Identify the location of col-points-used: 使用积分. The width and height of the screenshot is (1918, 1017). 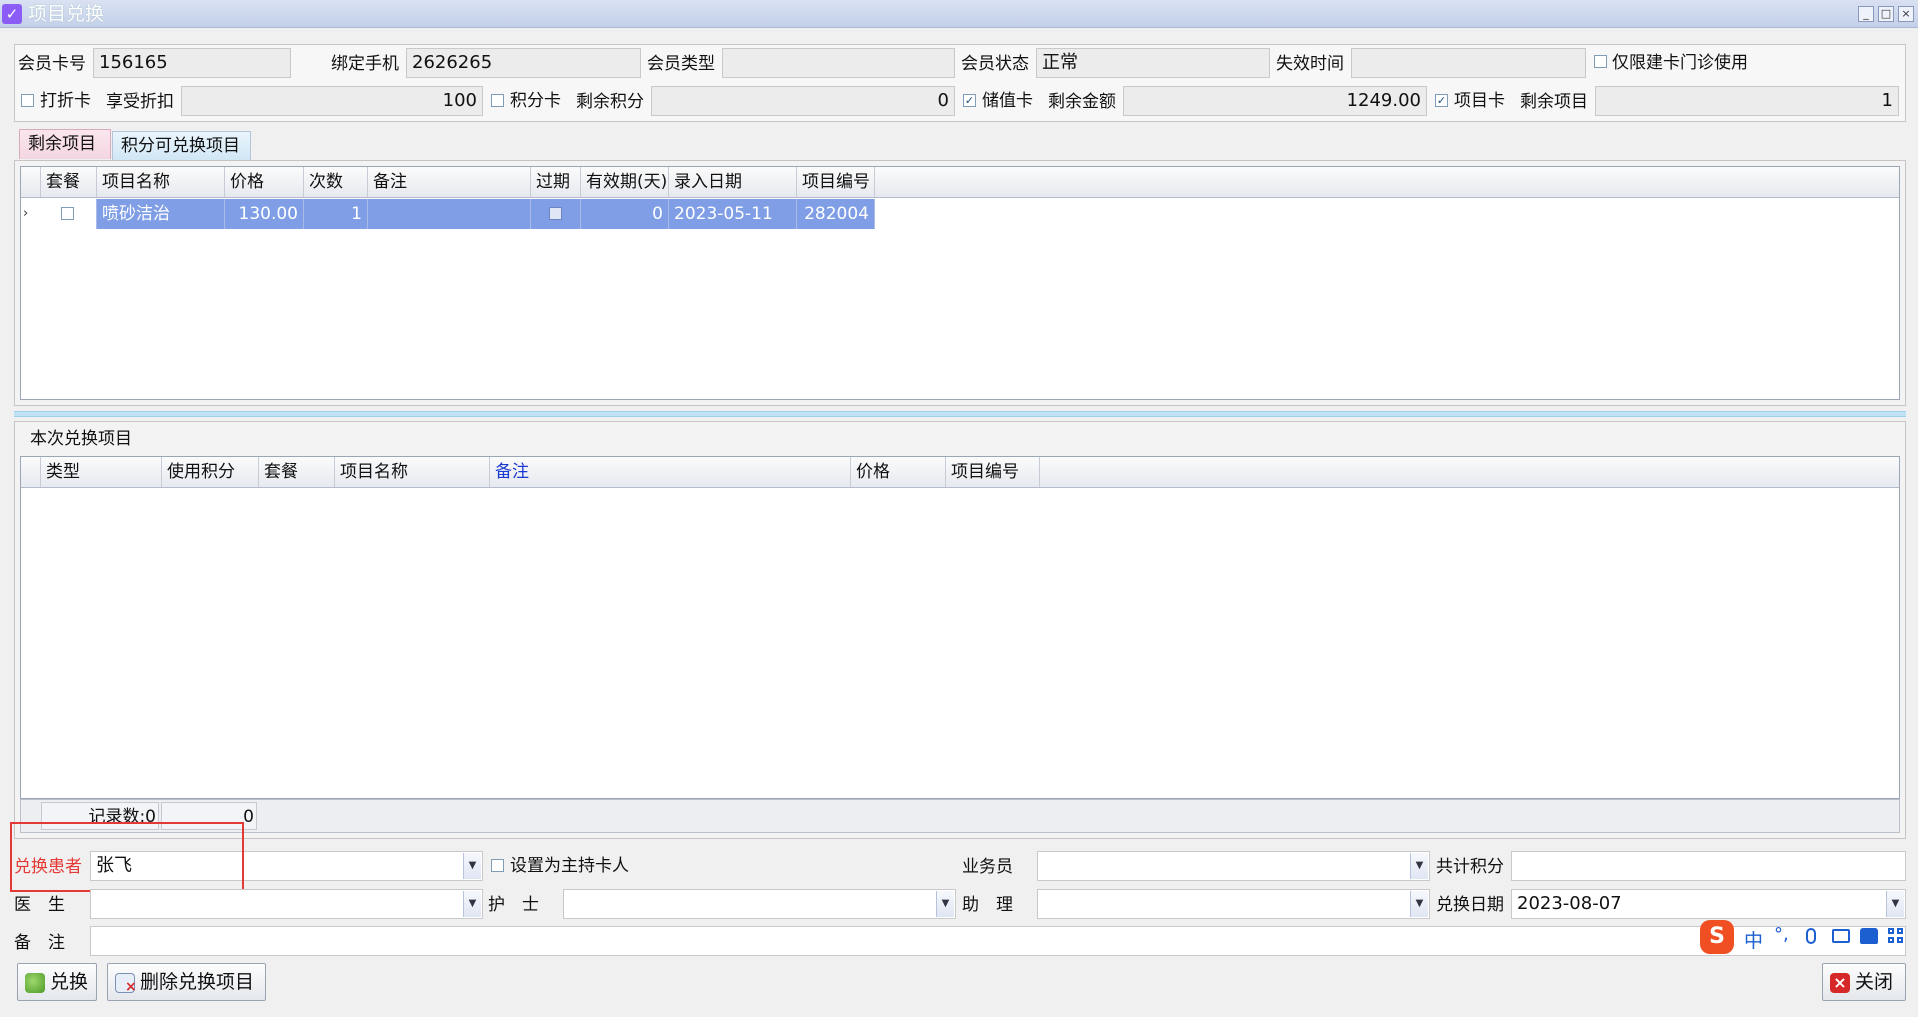
(210, 472).